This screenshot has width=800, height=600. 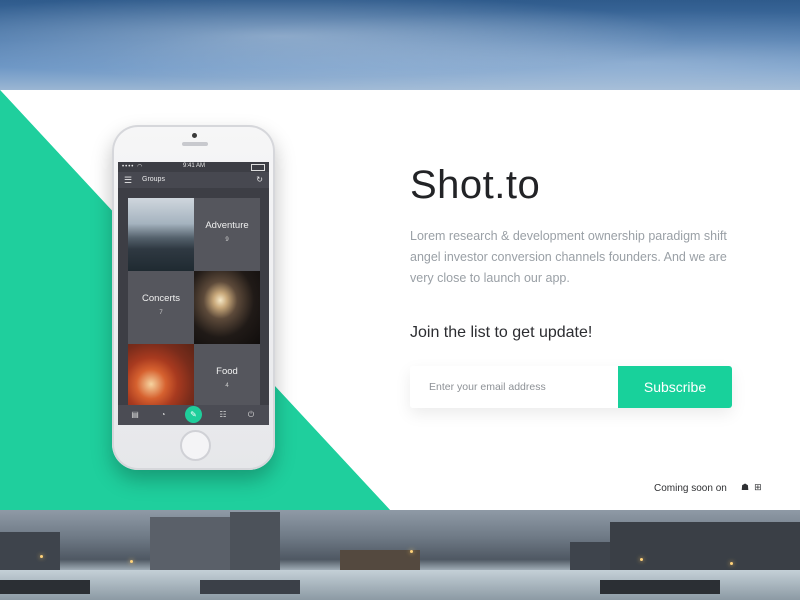 I want to click on status-time: 9:41 AM, so click(x=194, y=166).